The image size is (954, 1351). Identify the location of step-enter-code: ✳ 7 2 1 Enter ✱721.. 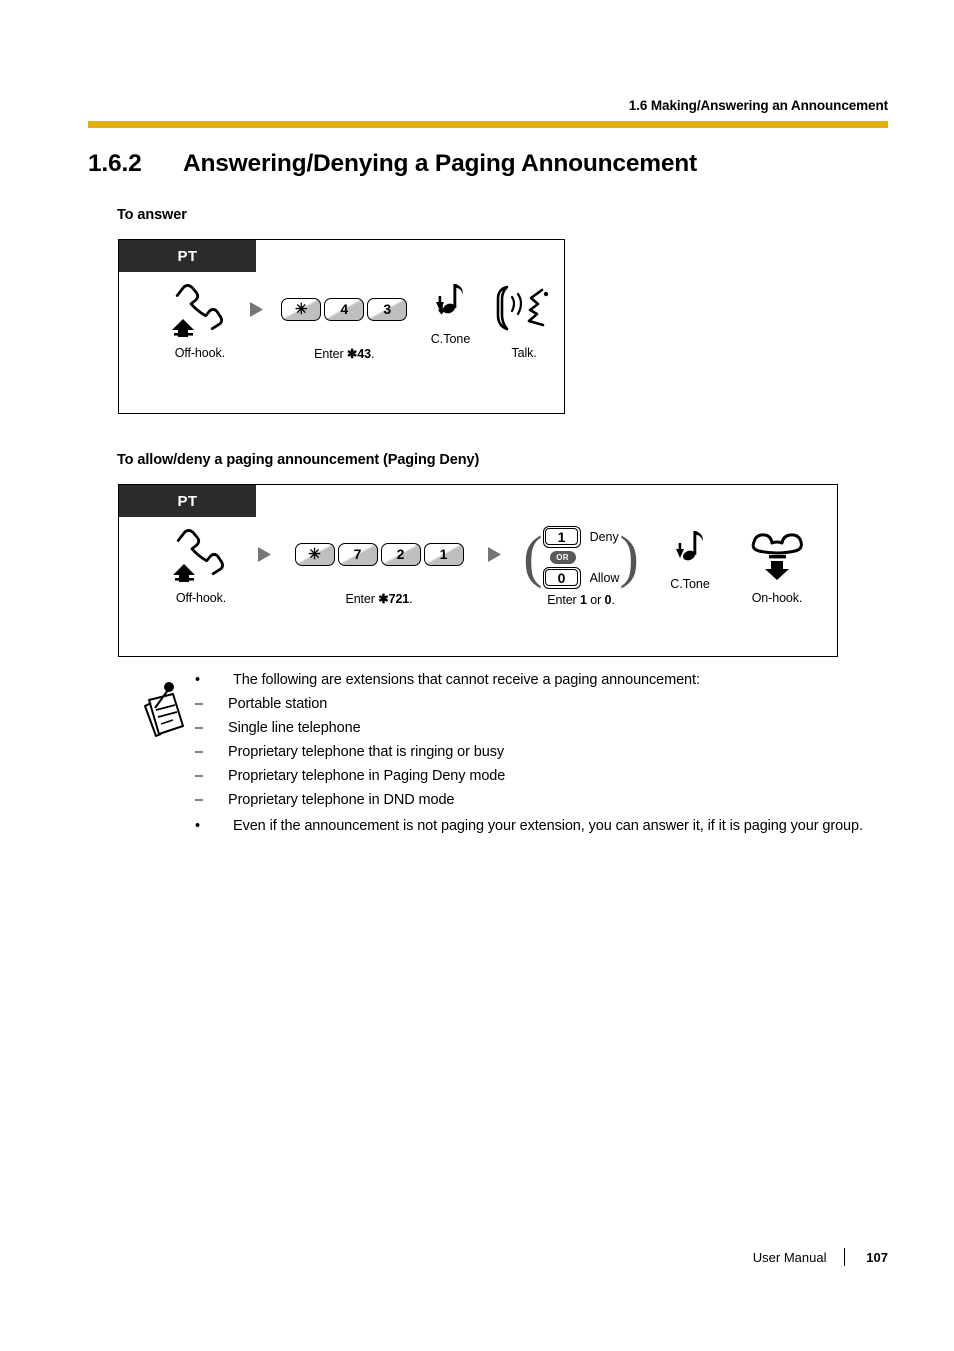
(379, 561).